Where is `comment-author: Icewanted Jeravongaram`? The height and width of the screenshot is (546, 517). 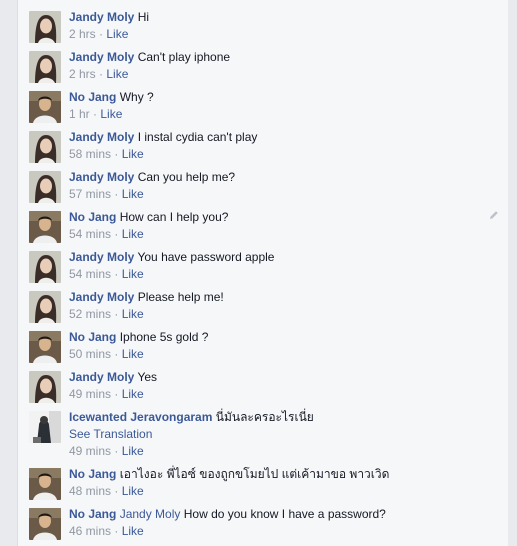 comment-author: Icewanted Jeravongaram is located at coordinates (140, 417).